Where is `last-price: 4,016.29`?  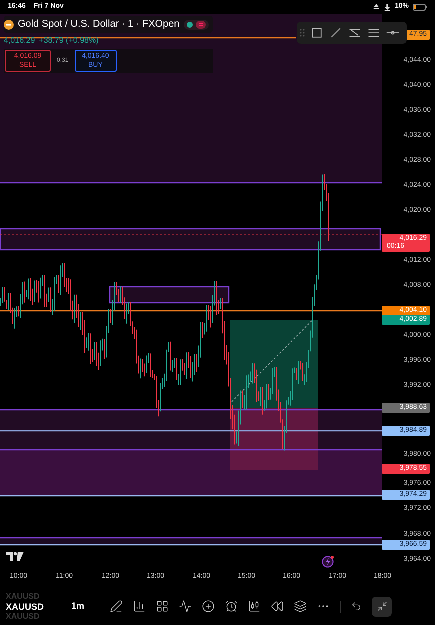
last-price: 4,016.29 is located at coordinates (20, 41).